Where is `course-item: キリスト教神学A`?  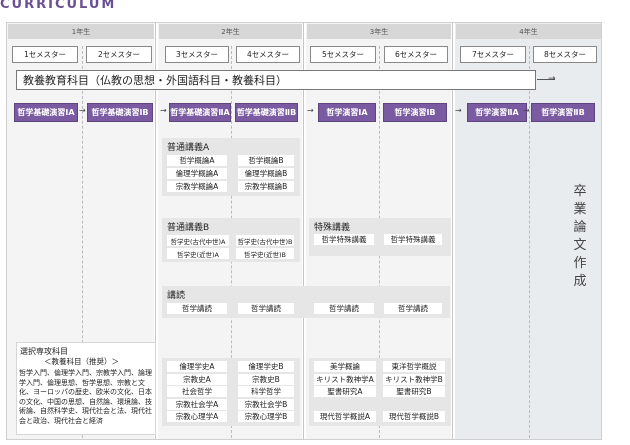 course-item: キリスト教神学A is located at coordinates (345, 379).